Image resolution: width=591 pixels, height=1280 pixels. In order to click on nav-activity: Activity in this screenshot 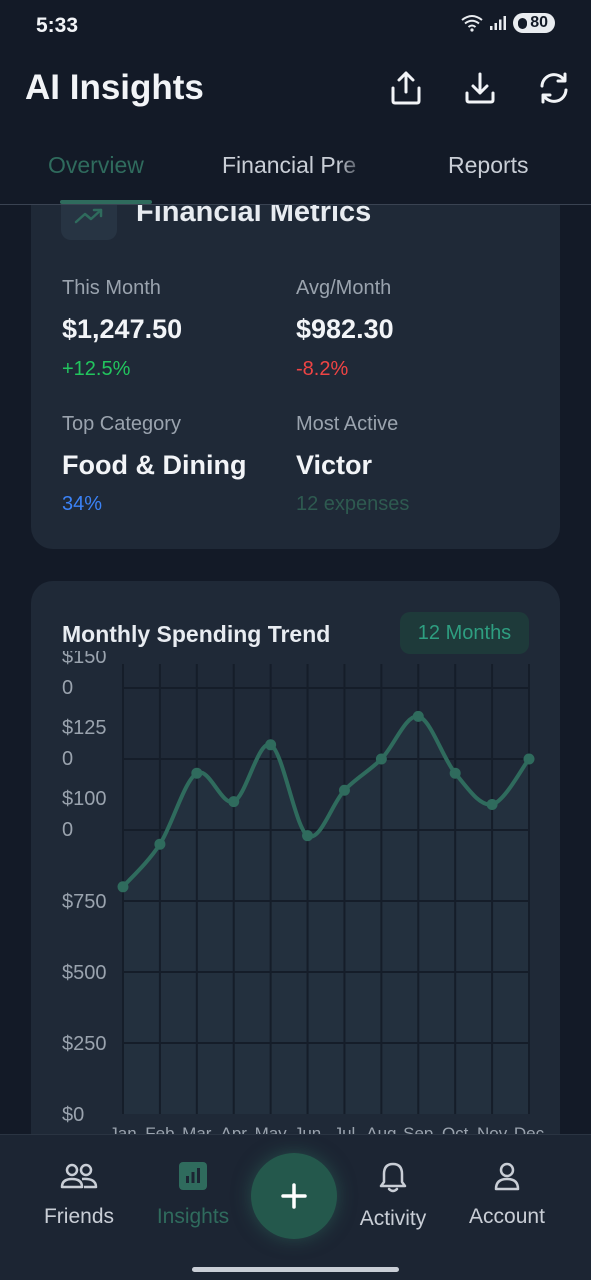, I will do `click(393, 1196)`.